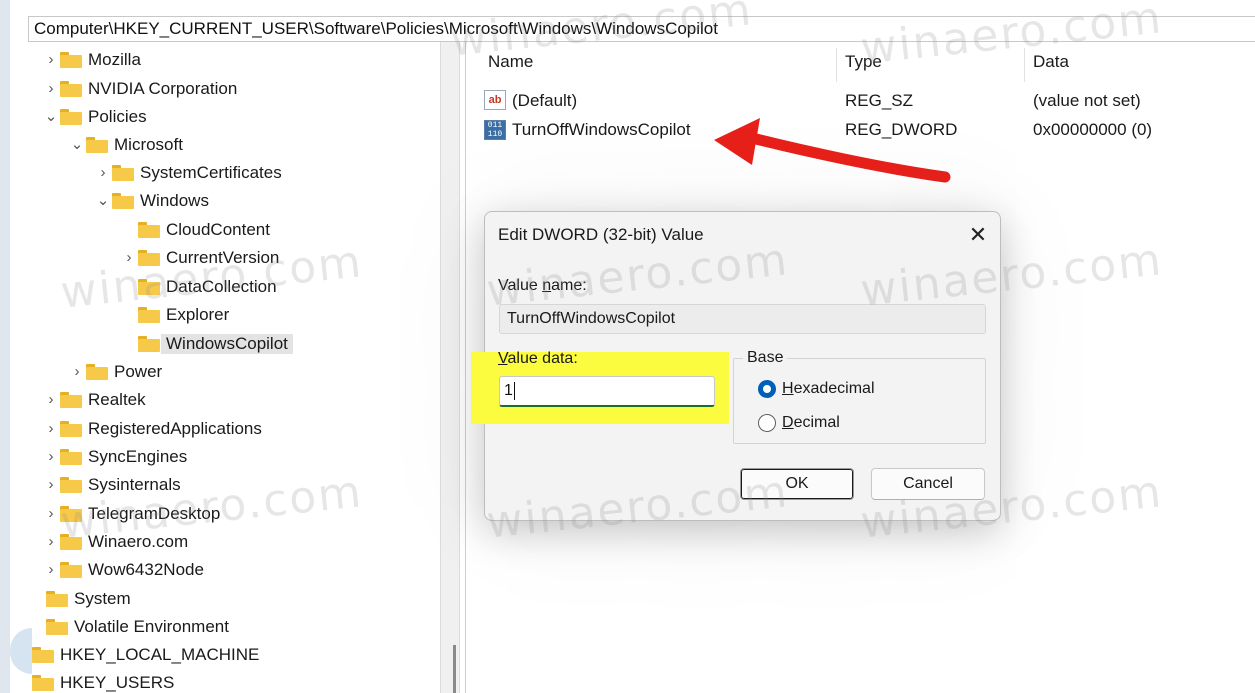 The height and width of the screenshot is (693, 1255). Describe the element at coordinates (601, 234) in the screenshot. I see `dialog-title: Edit DWORD (32-bit) Value` at that location.